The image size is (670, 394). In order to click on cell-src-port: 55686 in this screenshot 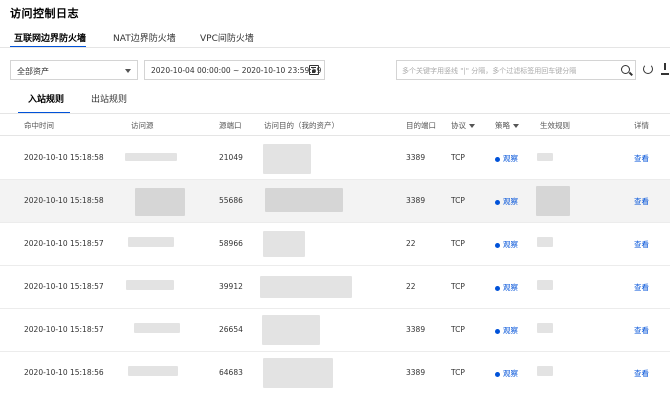, I will do `click(231, 200)`.